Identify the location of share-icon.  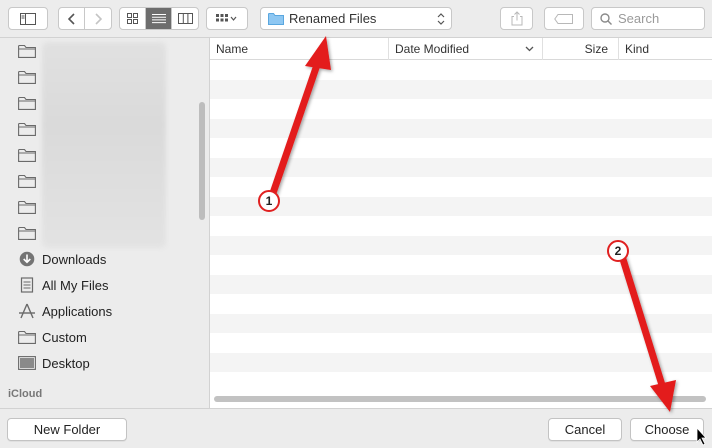
(516, 18).